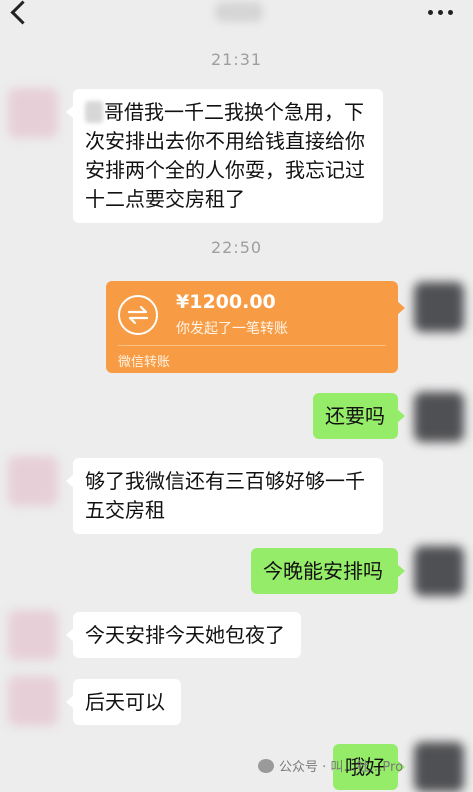 This screenshot has height=792, width=473. Describe the element at coordinates (226, 302) in the screenshot. I see `transfer-amount: ¥1200.00` at that location.